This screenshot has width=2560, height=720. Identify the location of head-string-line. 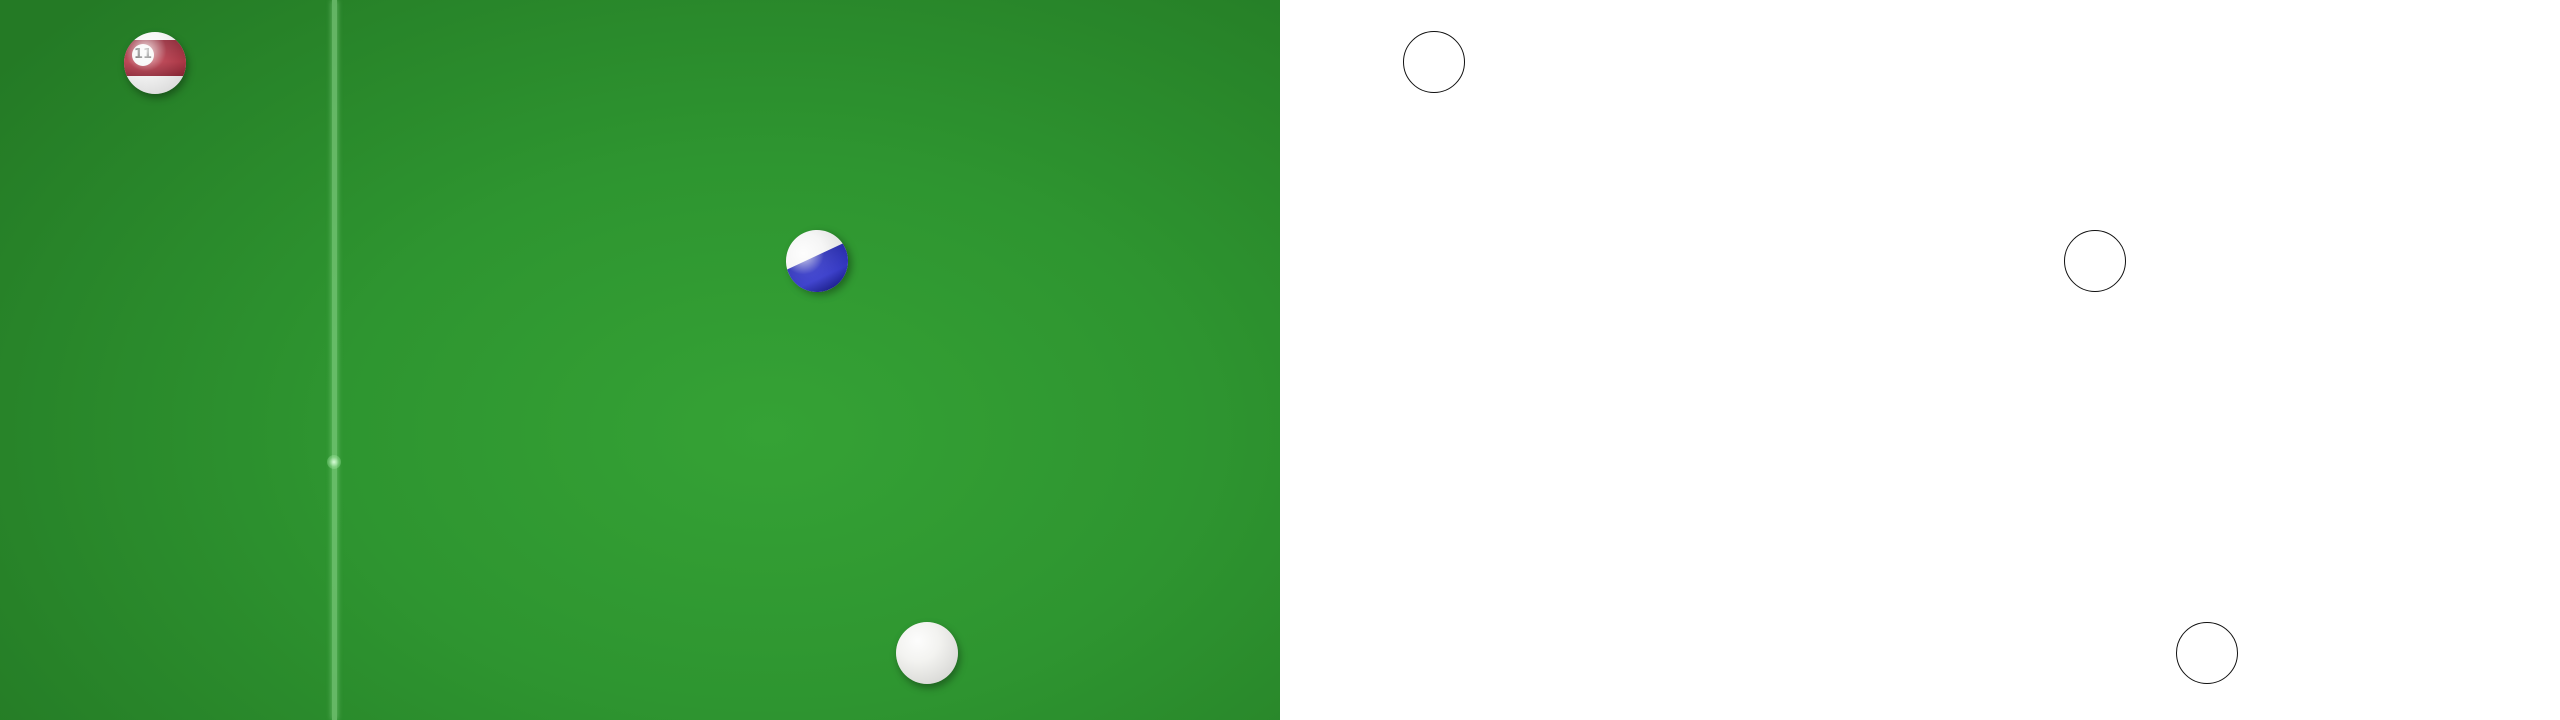
(334, 360).